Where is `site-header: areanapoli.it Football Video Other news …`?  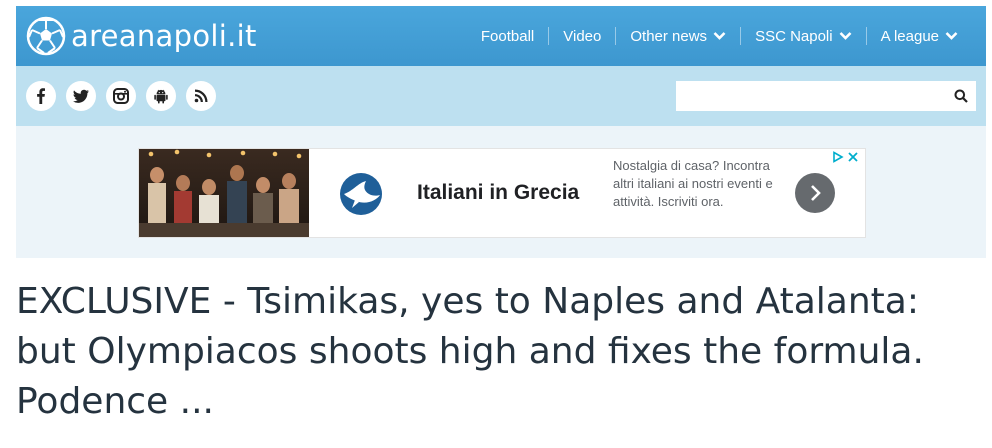 site-header: areanapoli.it Football Video Other news … is located at coordinates (501, 36).